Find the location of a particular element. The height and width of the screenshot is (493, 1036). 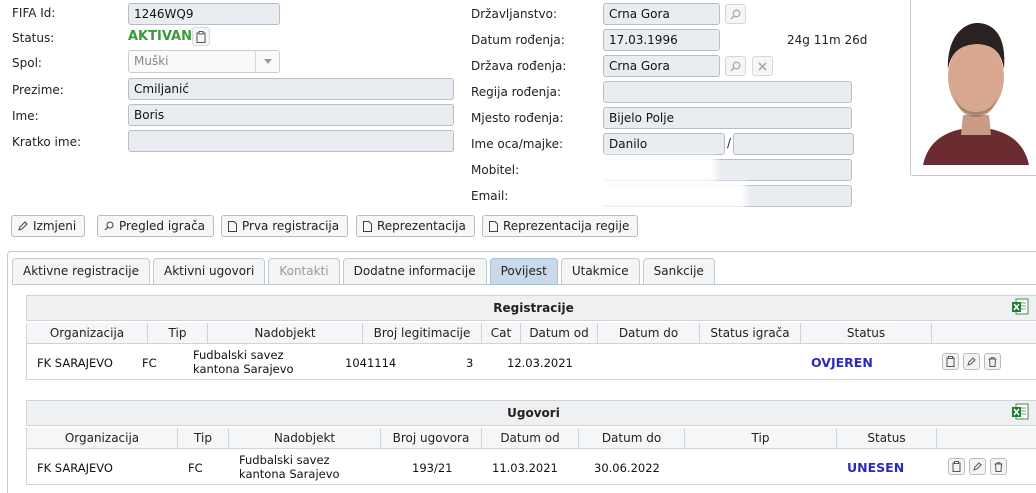

regija-rodjenja-label: Regija rođenja: is located at coordinates (516, 92).